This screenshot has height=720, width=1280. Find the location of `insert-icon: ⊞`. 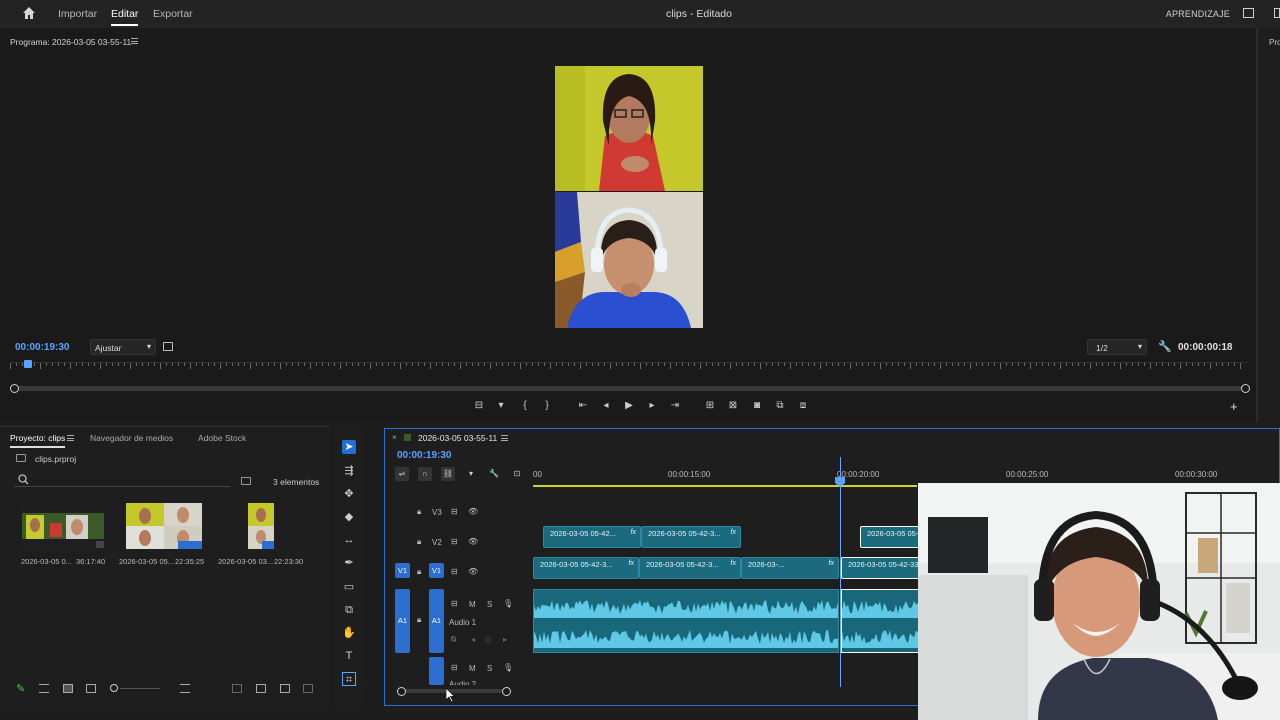

insert-icon: ⊞ is located at coordinates (710, 405).